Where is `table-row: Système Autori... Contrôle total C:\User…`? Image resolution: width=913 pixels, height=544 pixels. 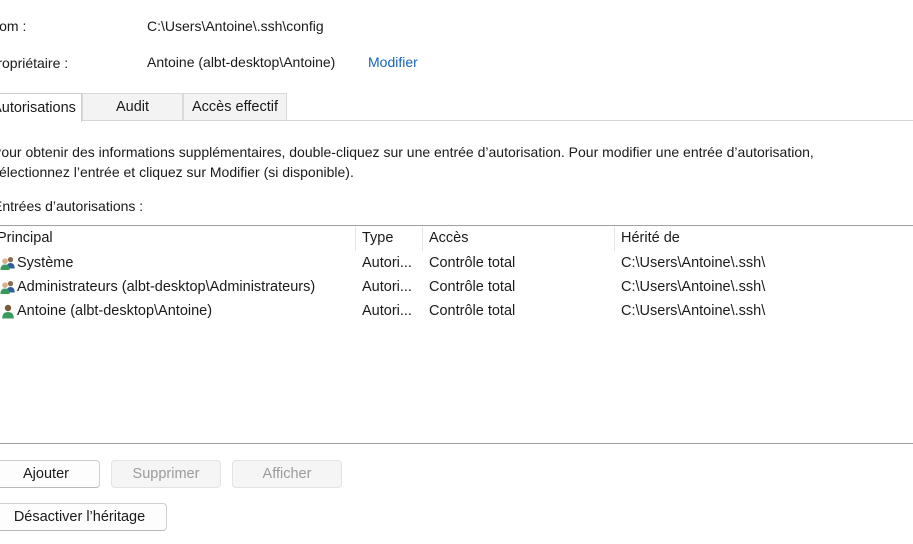
table-row: Système Autori... Contrôle total C:\User… is located at coordinates (456, 264).